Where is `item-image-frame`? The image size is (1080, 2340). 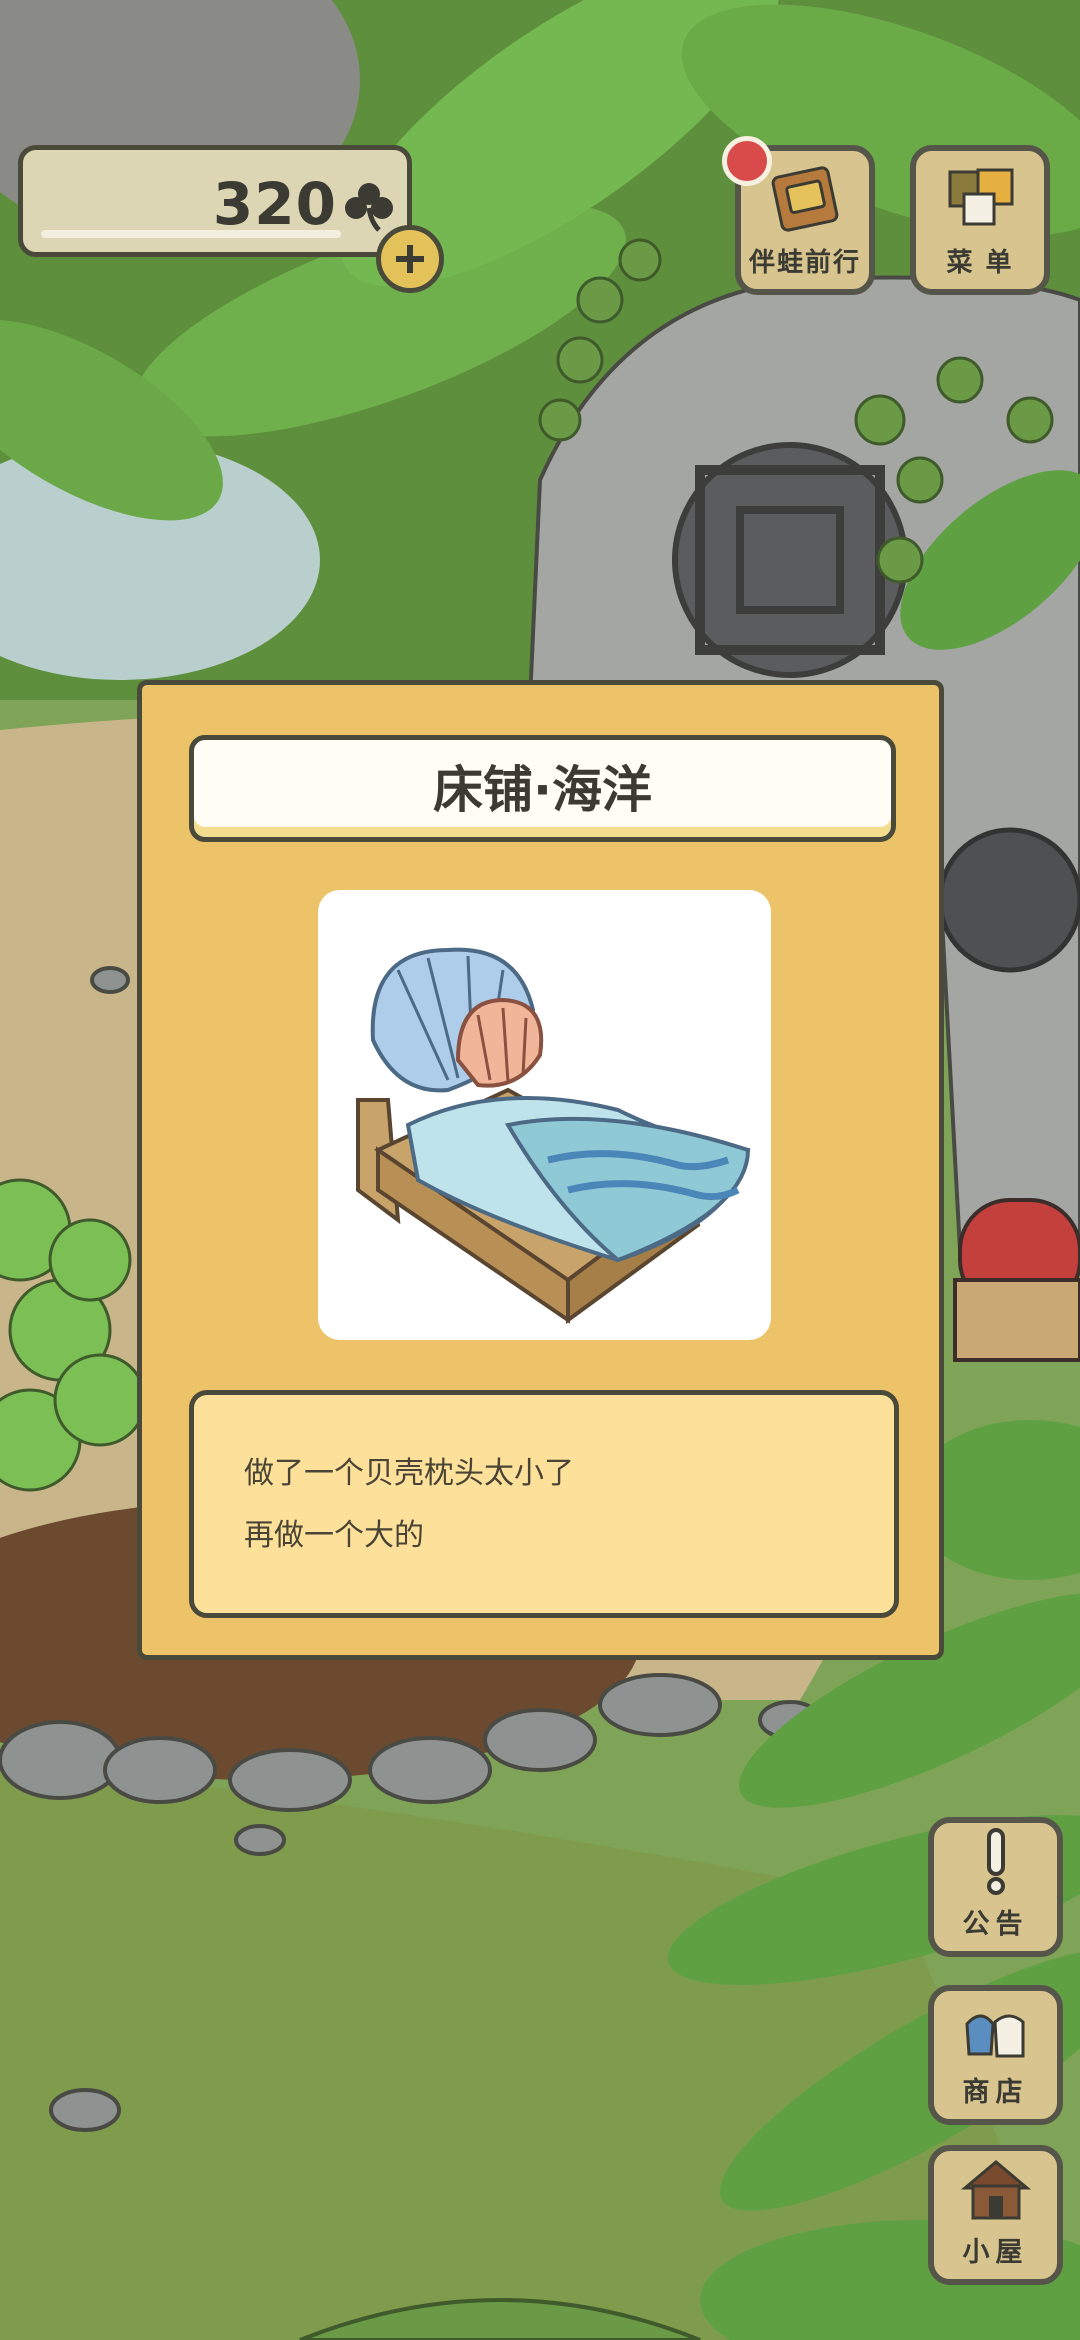
item-image-frame is located at coordinates (544, 1115).